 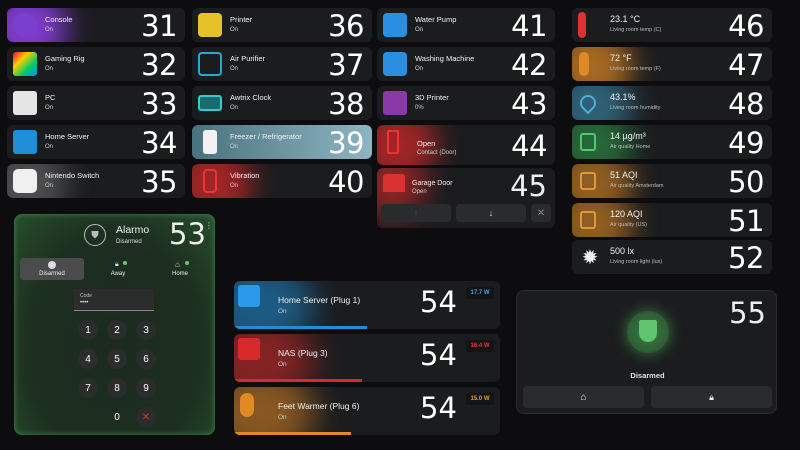 I want to click on tile-number: 34, so click(x=159, y=142).